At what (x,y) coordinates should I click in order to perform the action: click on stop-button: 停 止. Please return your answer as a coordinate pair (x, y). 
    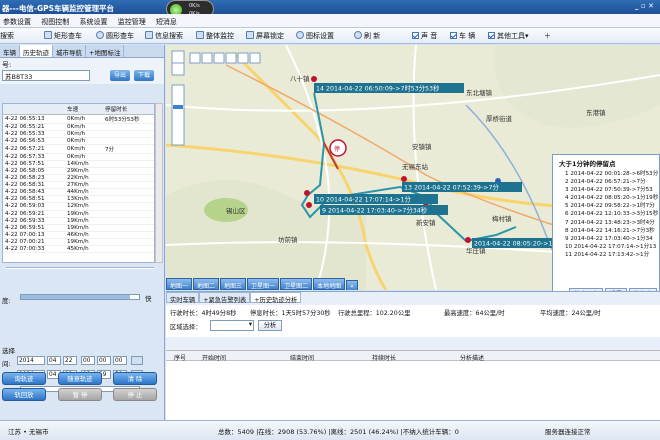
    Looking at the image, I should click on (135, 394).